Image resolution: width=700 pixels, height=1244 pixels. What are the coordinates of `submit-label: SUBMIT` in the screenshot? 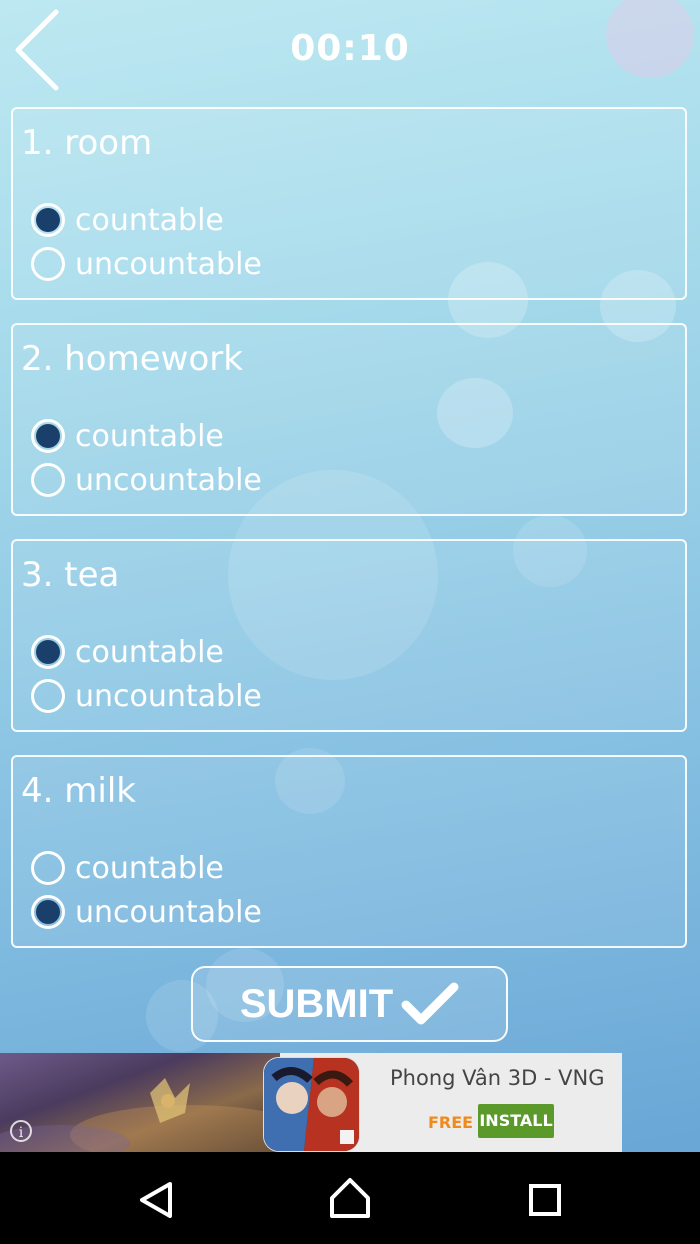 It's located at (316, 1003).